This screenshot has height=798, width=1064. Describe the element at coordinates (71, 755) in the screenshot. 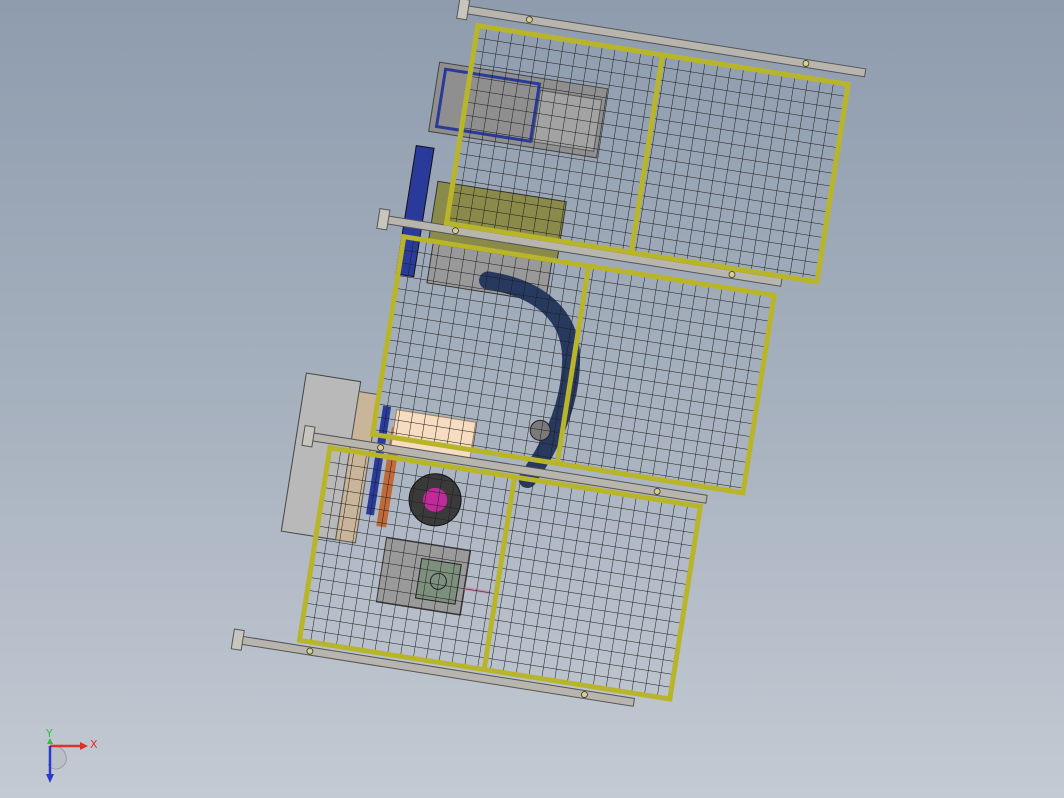

I see `coordinate-triad: X Y` at that location.